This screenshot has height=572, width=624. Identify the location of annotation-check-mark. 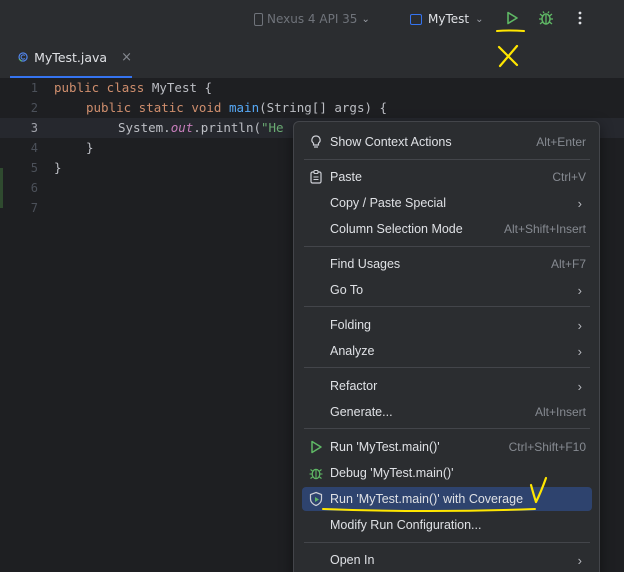
(538, 490).